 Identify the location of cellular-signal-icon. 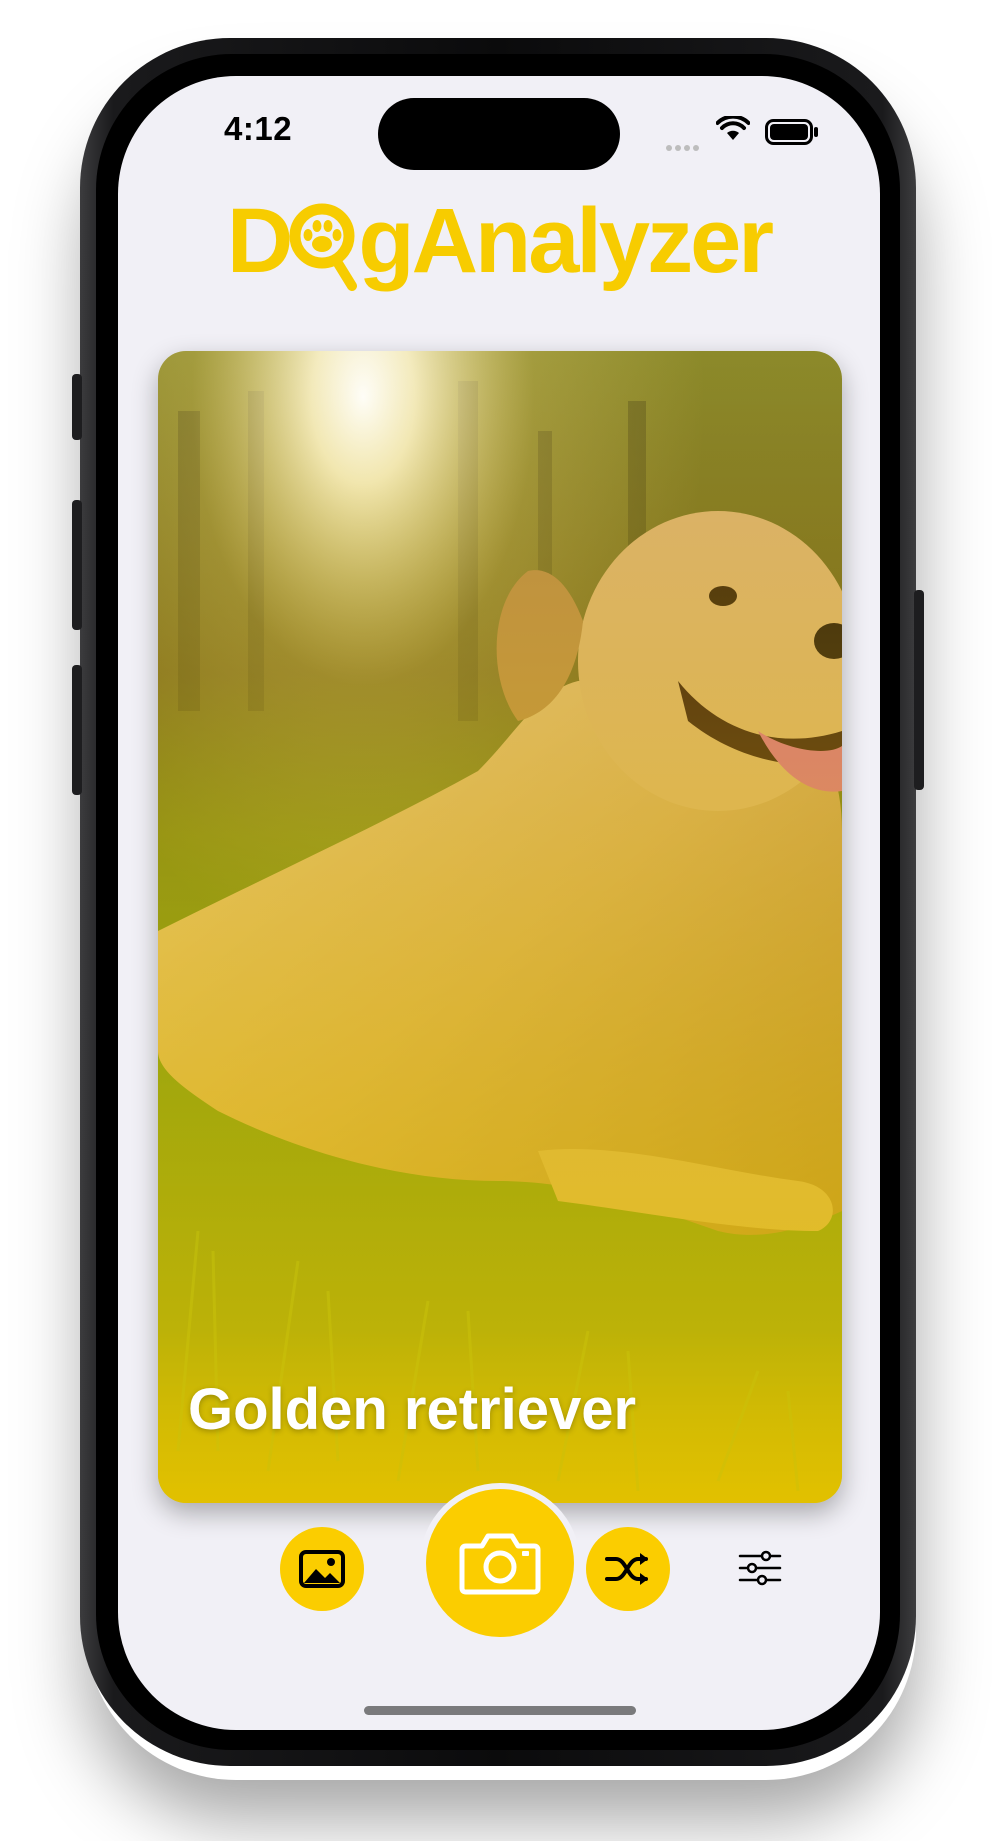
(684, 147).